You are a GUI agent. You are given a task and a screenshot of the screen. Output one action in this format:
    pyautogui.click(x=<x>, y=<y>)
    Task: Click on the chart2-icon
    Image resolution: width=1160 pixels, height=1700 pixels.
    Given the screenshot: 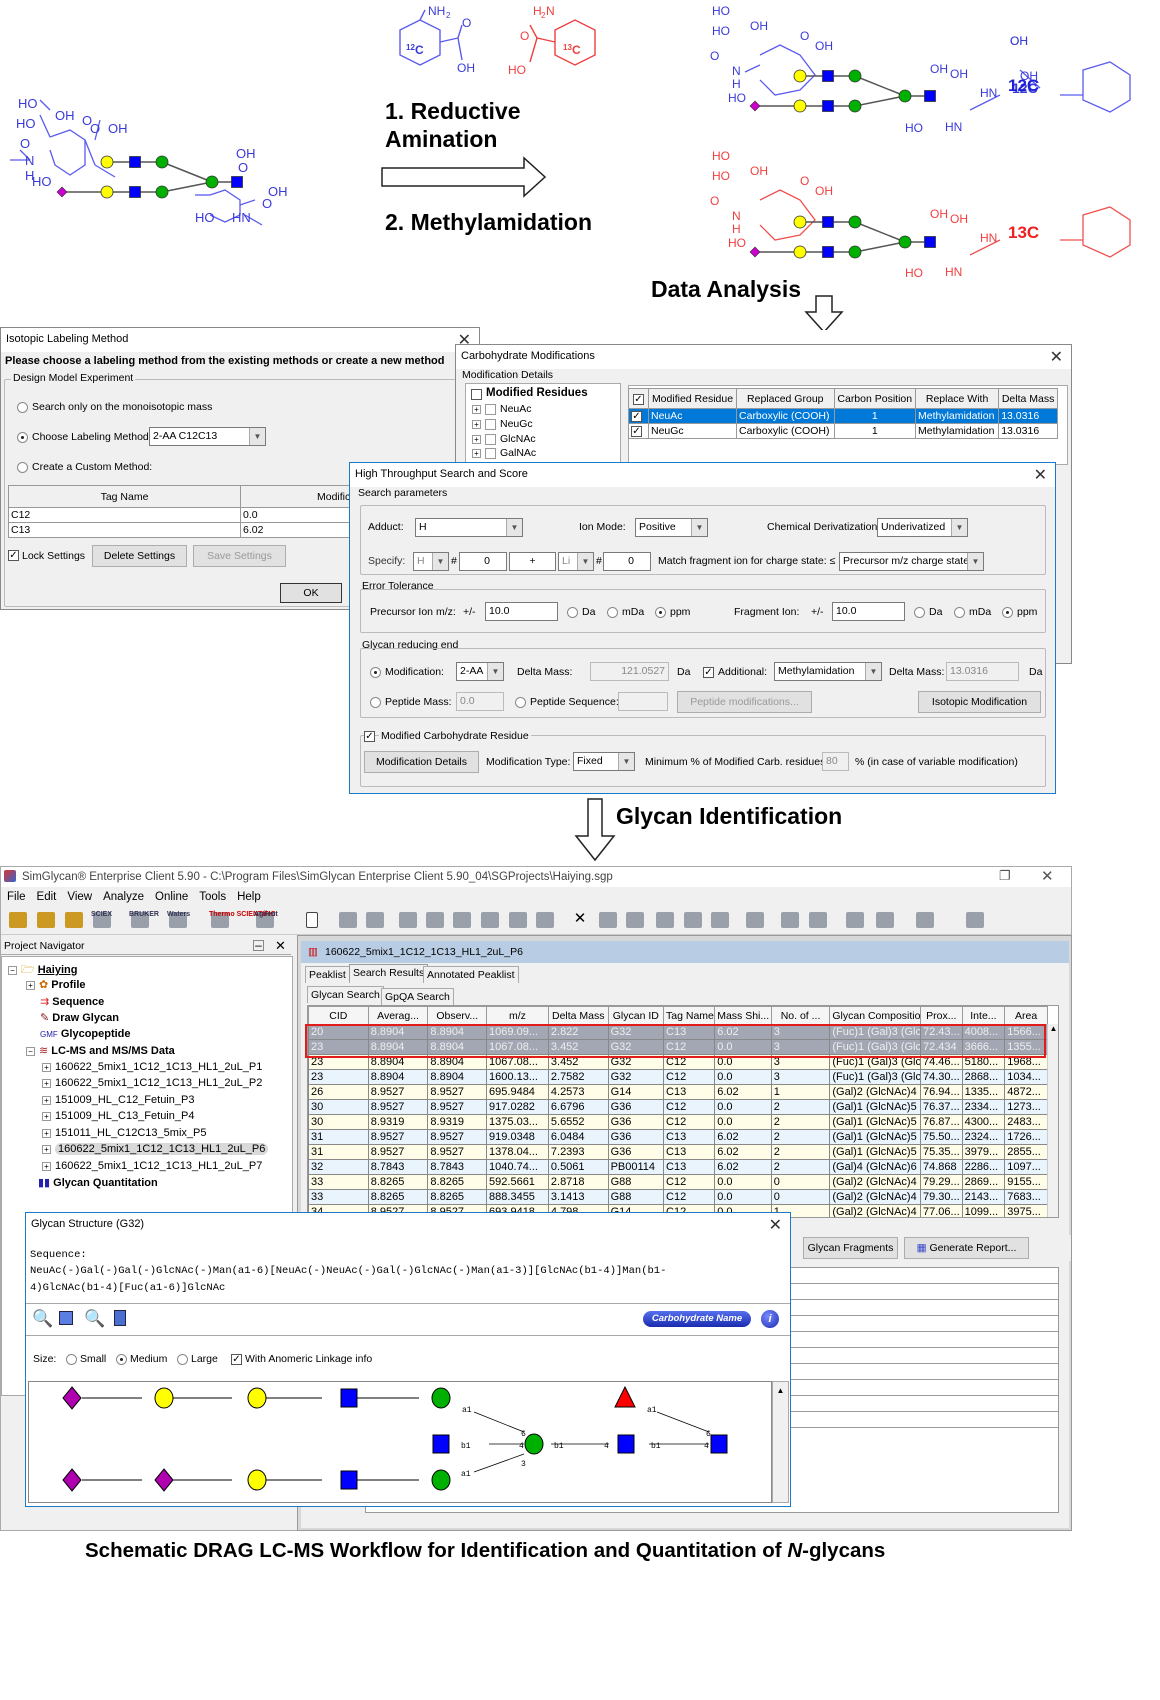 What is the action you would take?
    pyautogui.click(x=490, y=920)
    